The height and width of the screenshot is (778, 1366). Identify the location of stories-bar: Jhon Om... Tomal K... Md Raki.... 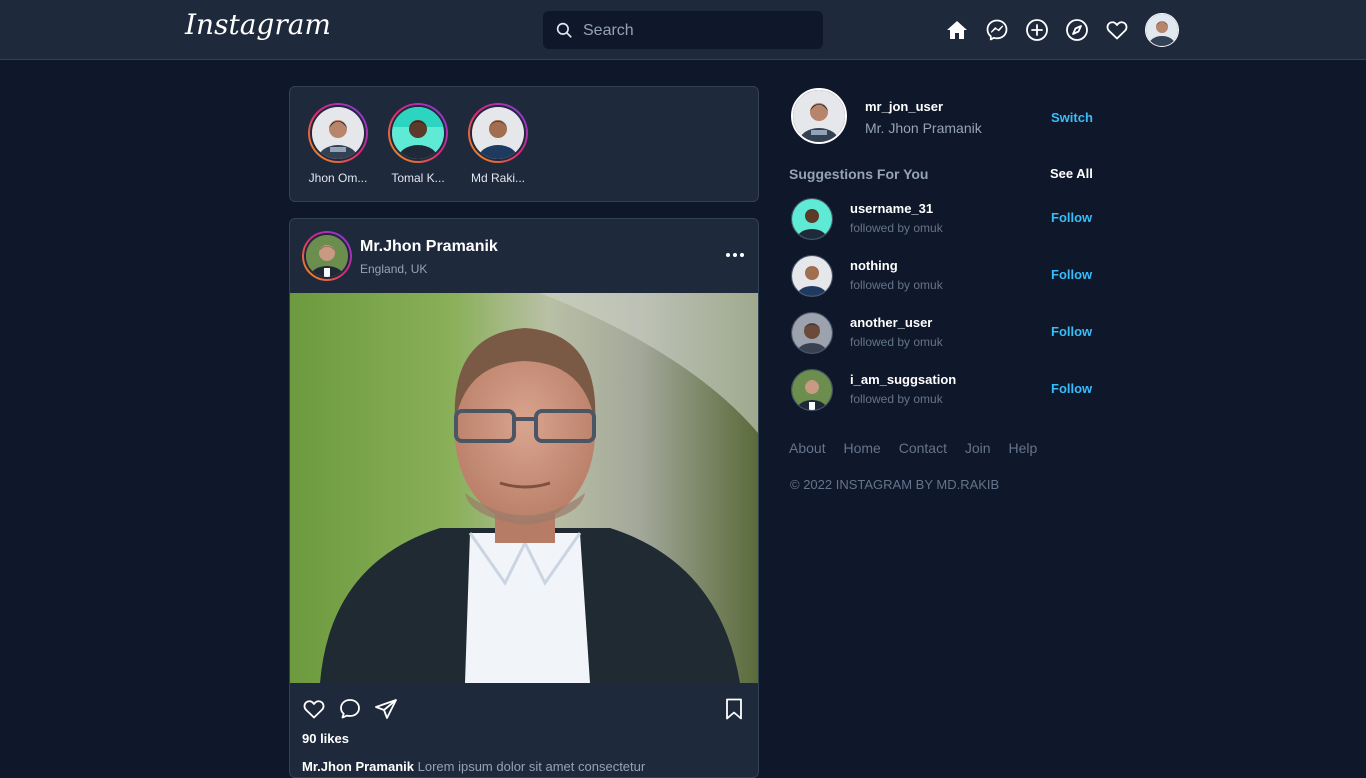
(524, 144).